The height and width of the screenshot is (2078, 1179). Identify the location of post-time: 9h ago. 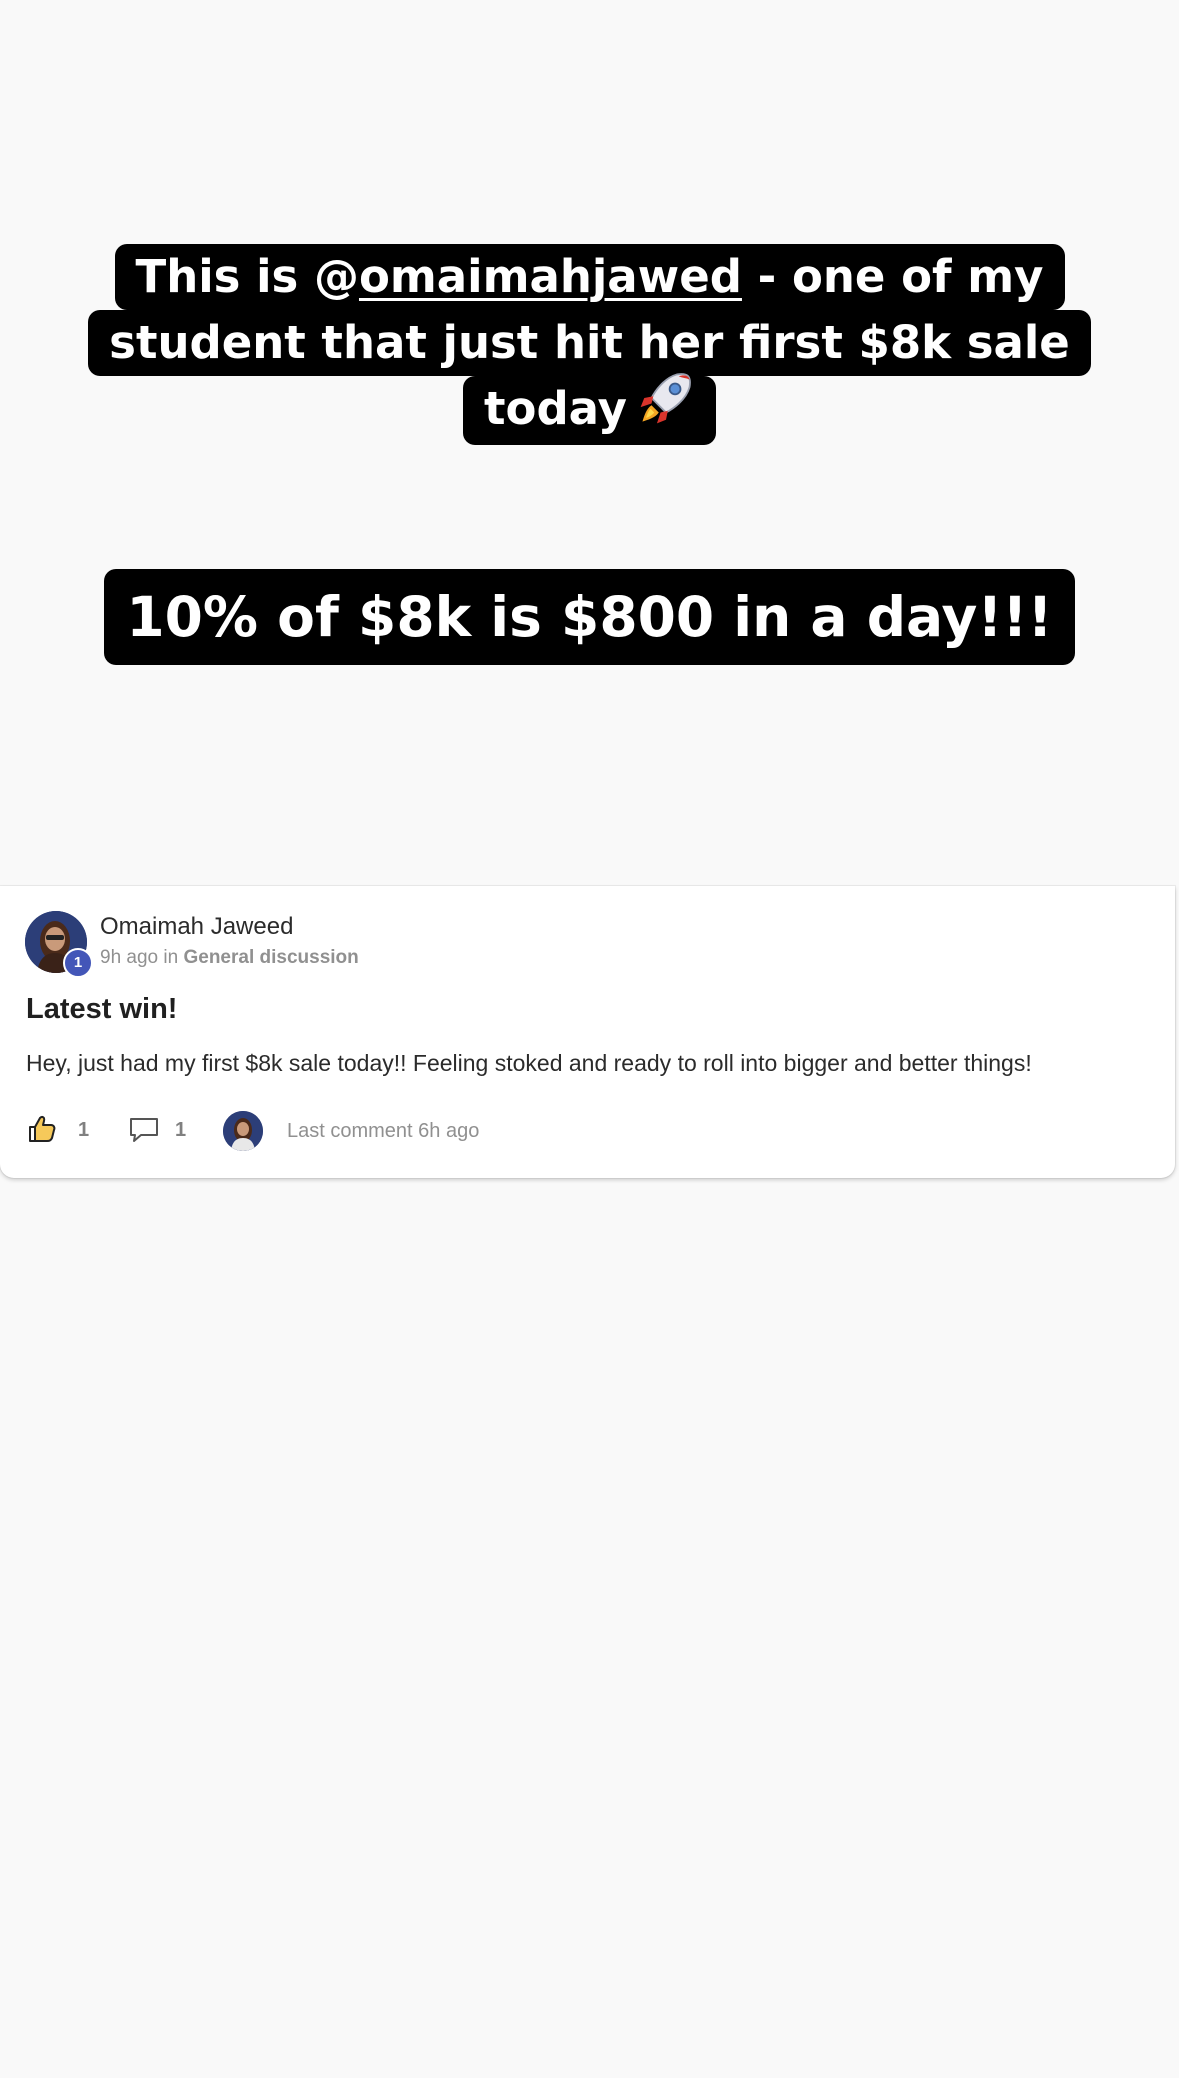
(129, 957).